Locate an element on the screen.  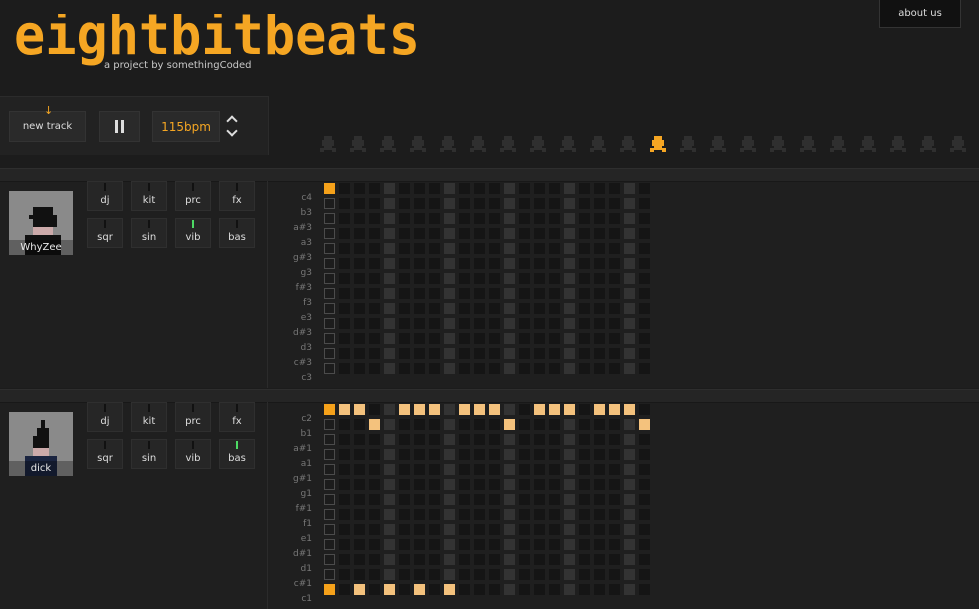
about-us-button: about us is located at coordinates (920, 14).